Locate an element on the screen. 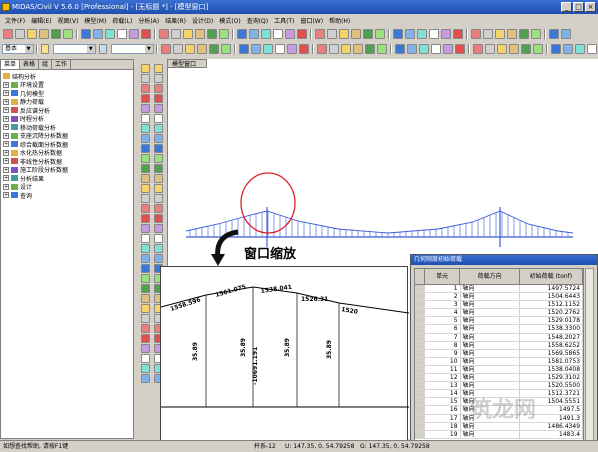 This screenshot has width=598, height=452. toolbar2-tool-15-icon is located at coordinates (357, 48).